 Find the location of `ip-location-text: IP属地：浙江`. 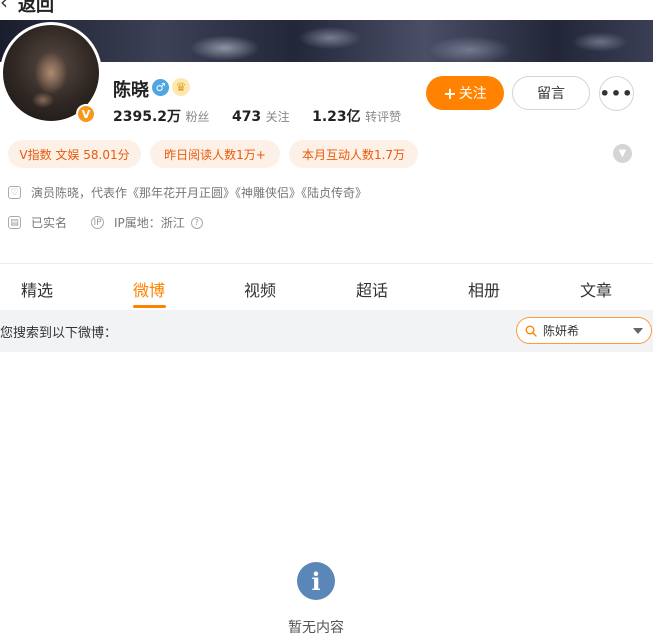

ip-location-text: IP属地：浙江 is located at coordinates (149, 223).